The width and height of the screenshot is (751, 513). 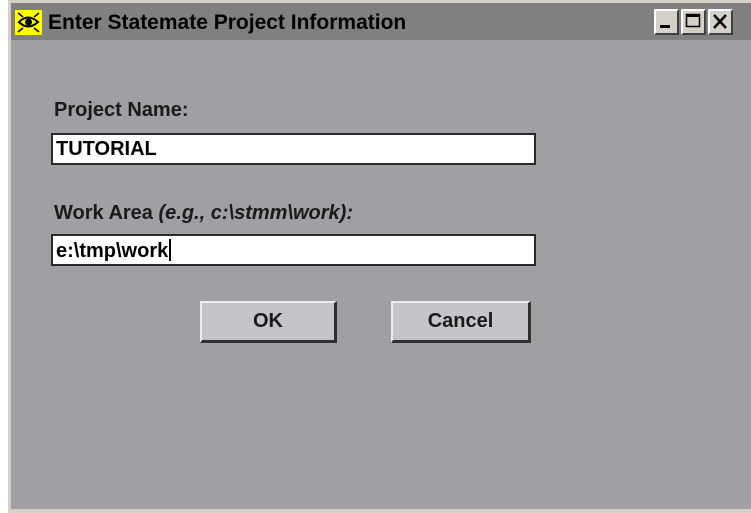 I want to click on work-area-label-text: Work Area, so click(x=103, y=213).